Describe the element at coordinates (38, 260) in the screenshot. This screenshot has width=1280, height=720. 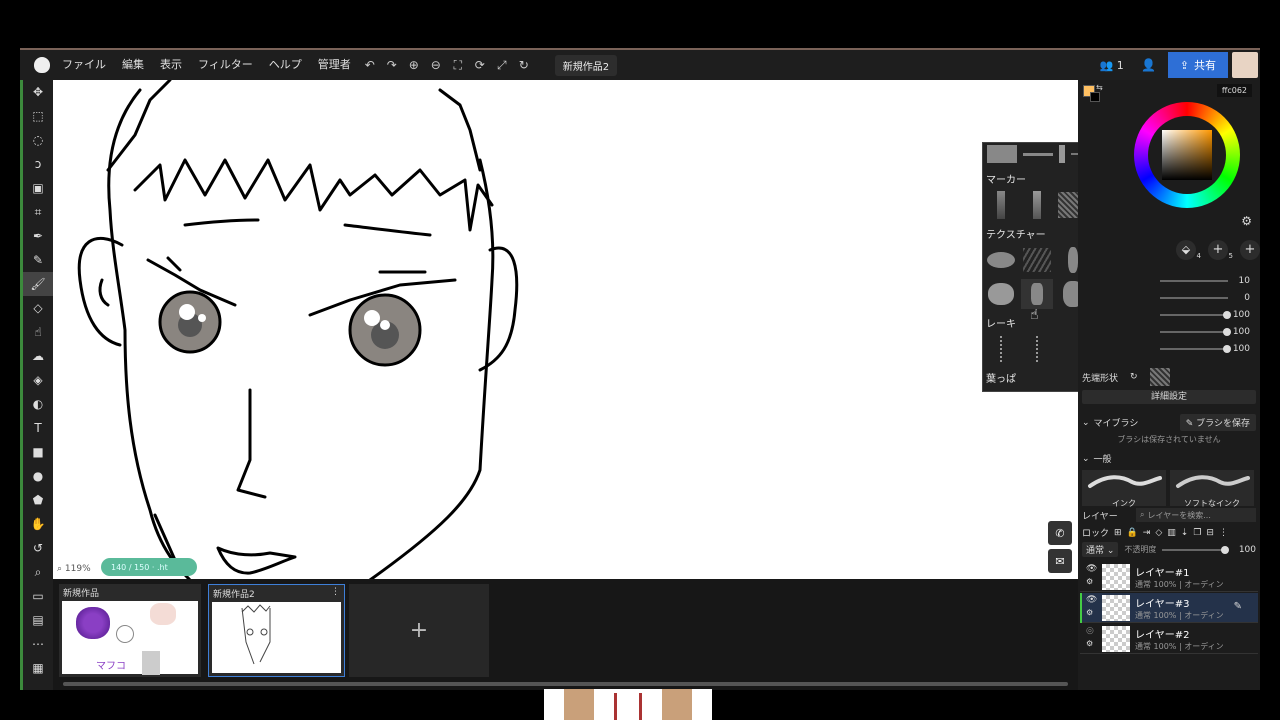
I see `pencil-icon: ✎` at that location.